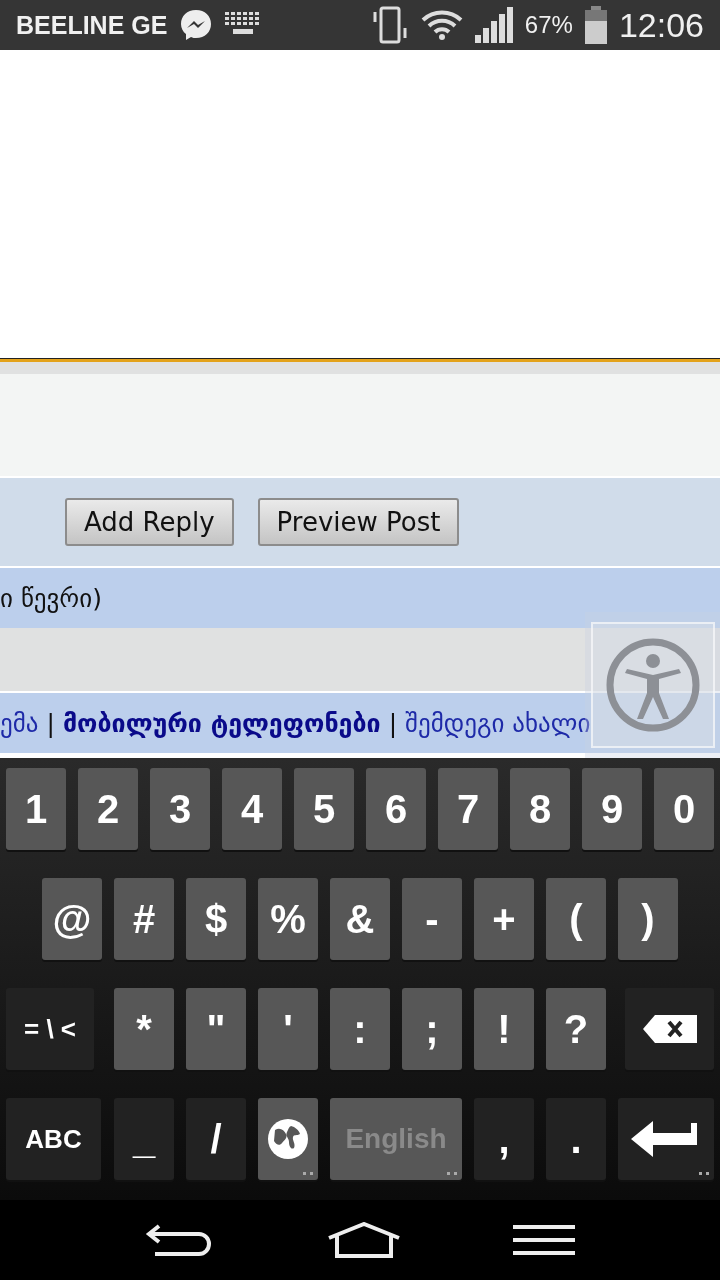 This screenshot has width=720, height=1280. What do you see at coordinates (252, 809) in the screenshot?
I see `keyboard-key: 4` at bounding box center [252, 809].